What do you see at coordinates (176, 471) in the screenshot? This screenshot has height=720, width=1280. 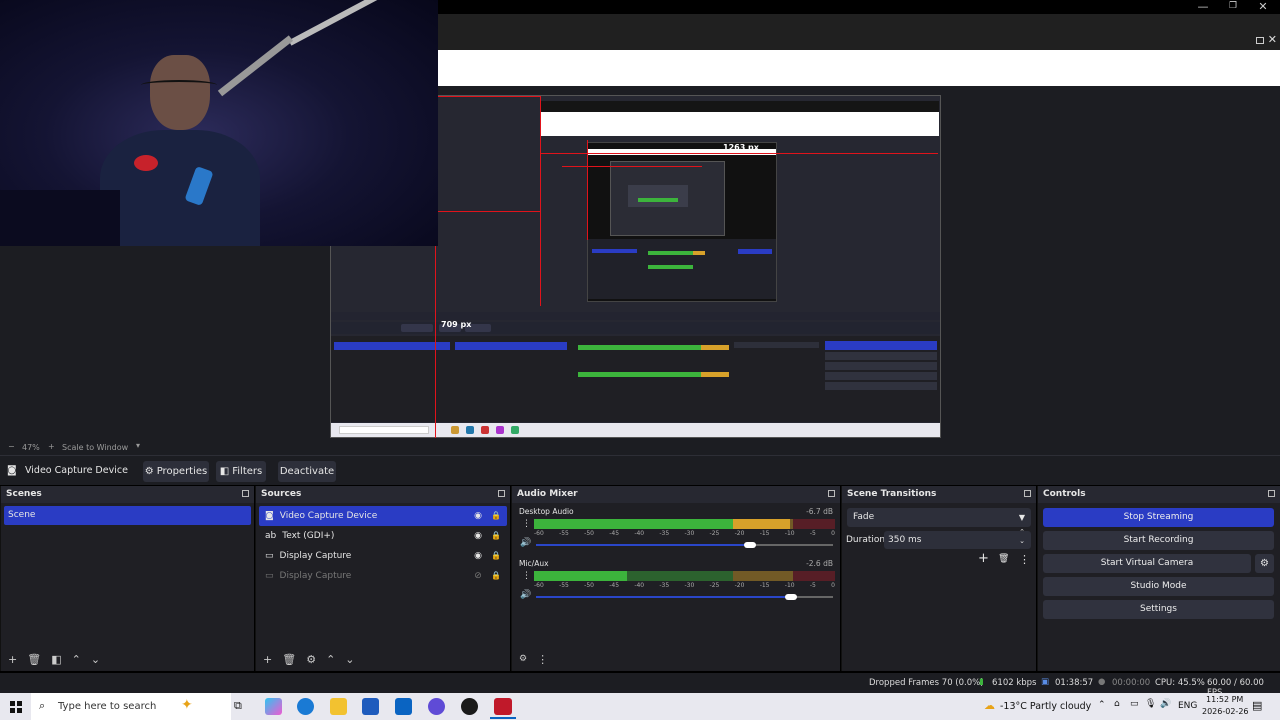 I see `properties-button: ⚙ Properties` at bounding box center [176, 471].